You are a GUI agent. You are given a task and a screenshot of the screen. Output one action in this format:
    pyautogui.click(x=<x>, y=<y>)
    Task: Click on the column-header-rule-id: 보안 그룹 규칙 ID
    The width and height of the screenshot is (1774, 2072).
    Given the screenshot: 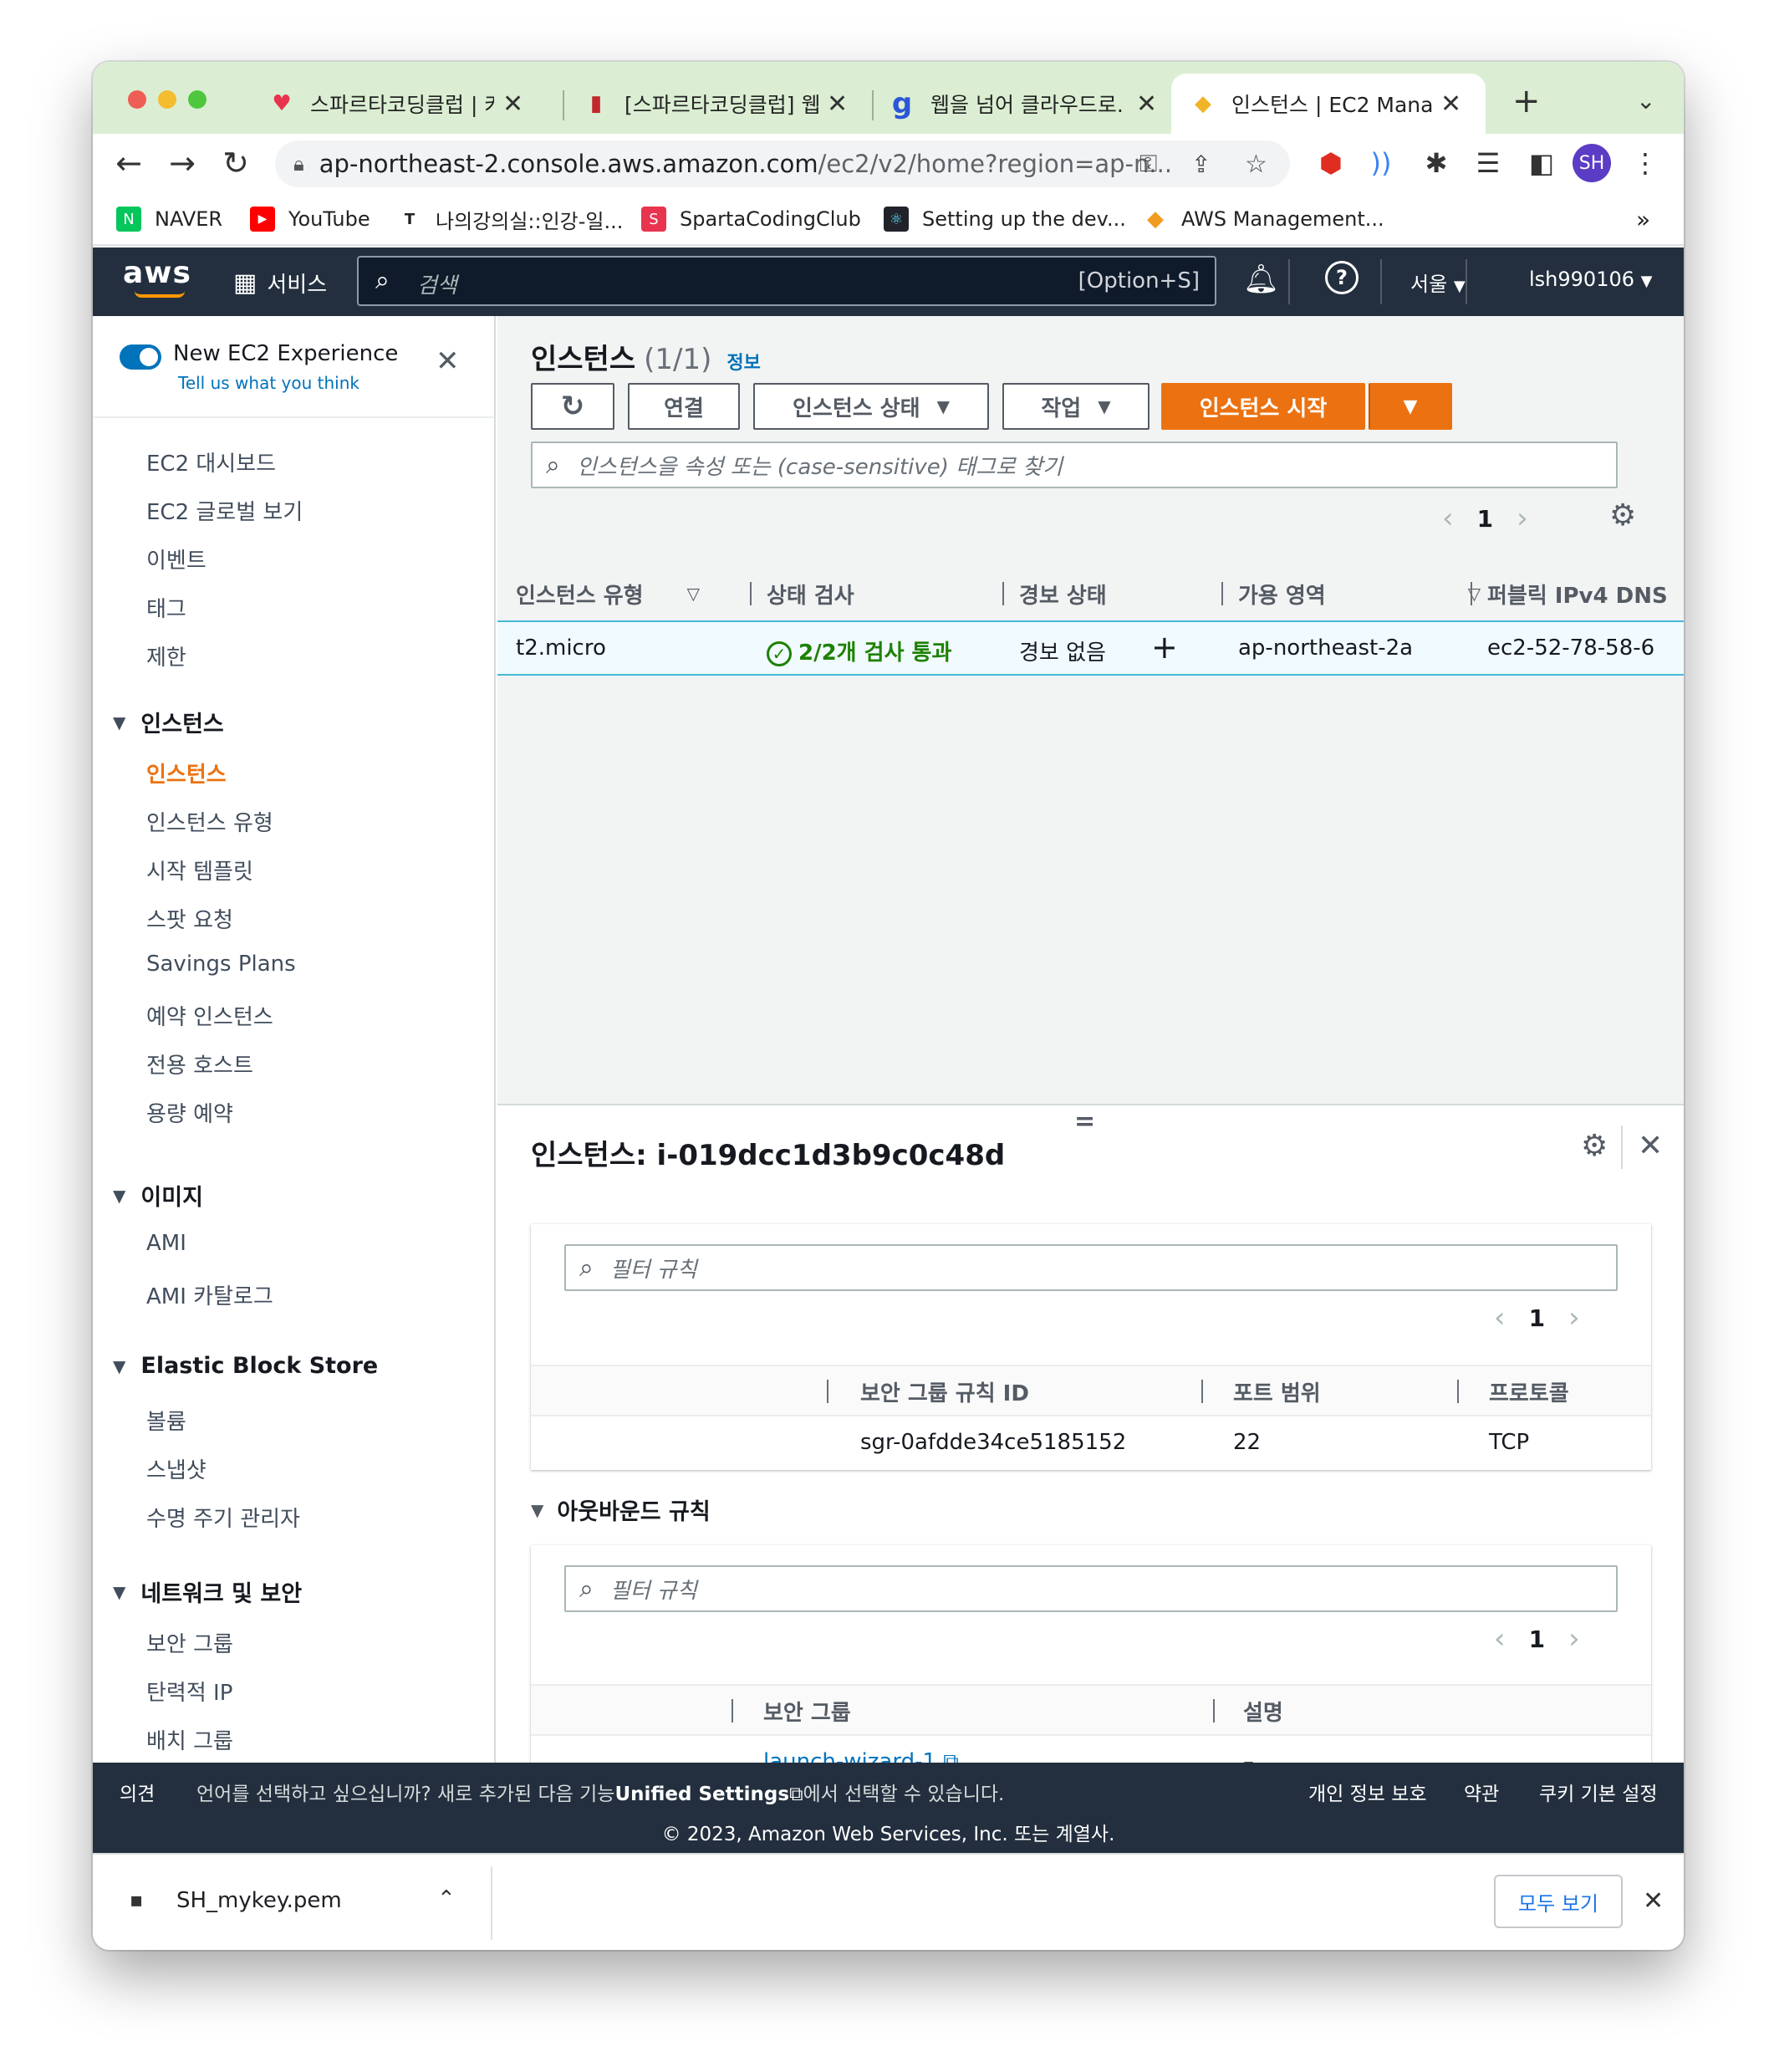 What is the action you would take?
    pyautogui.click(x=944, y=1391)
    